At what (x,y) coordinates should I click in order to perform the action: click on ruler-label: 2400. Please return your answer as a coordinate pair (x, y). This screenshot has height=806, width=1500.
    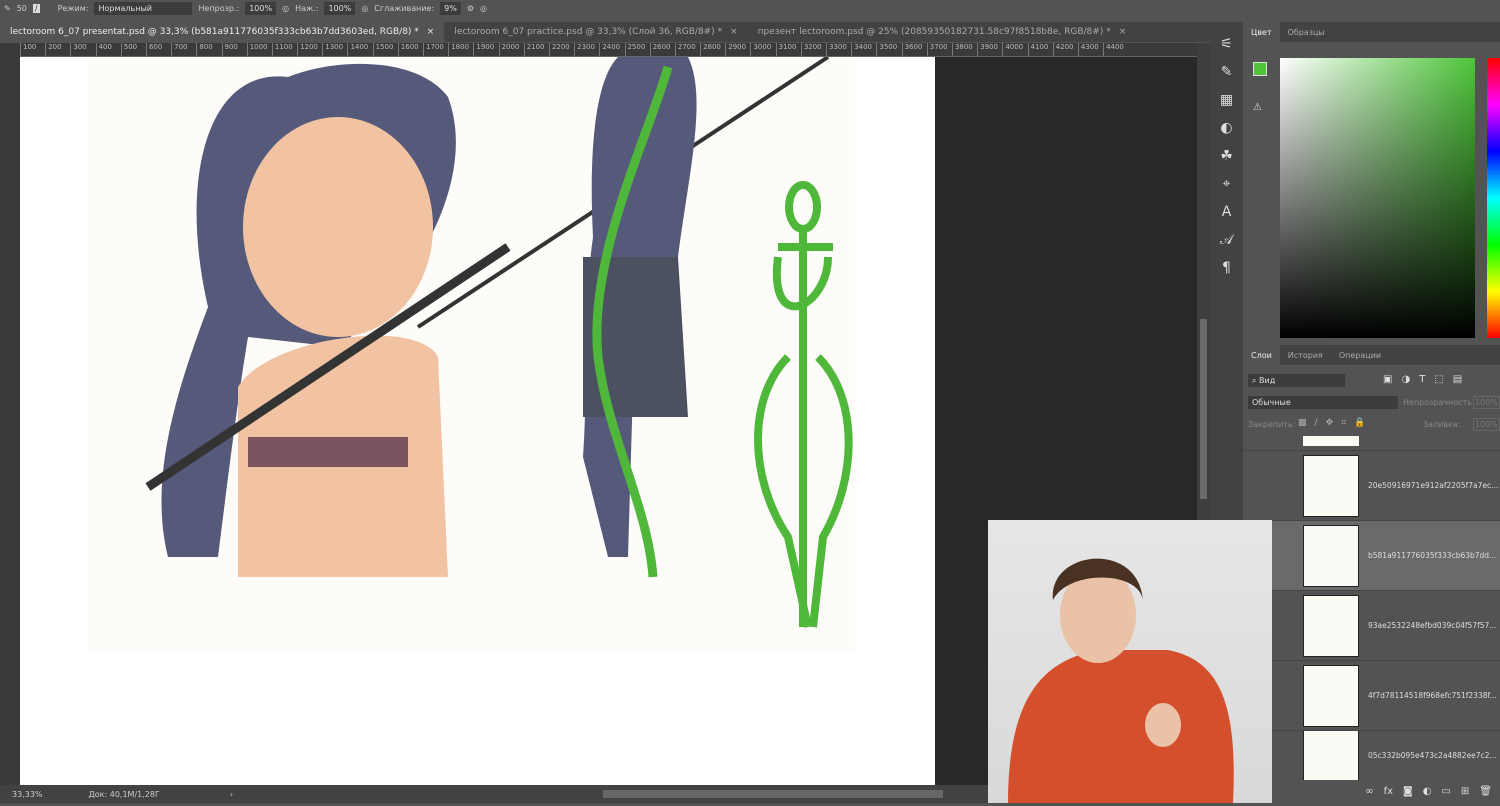
    Looking at the image, I should click on (611, 49).